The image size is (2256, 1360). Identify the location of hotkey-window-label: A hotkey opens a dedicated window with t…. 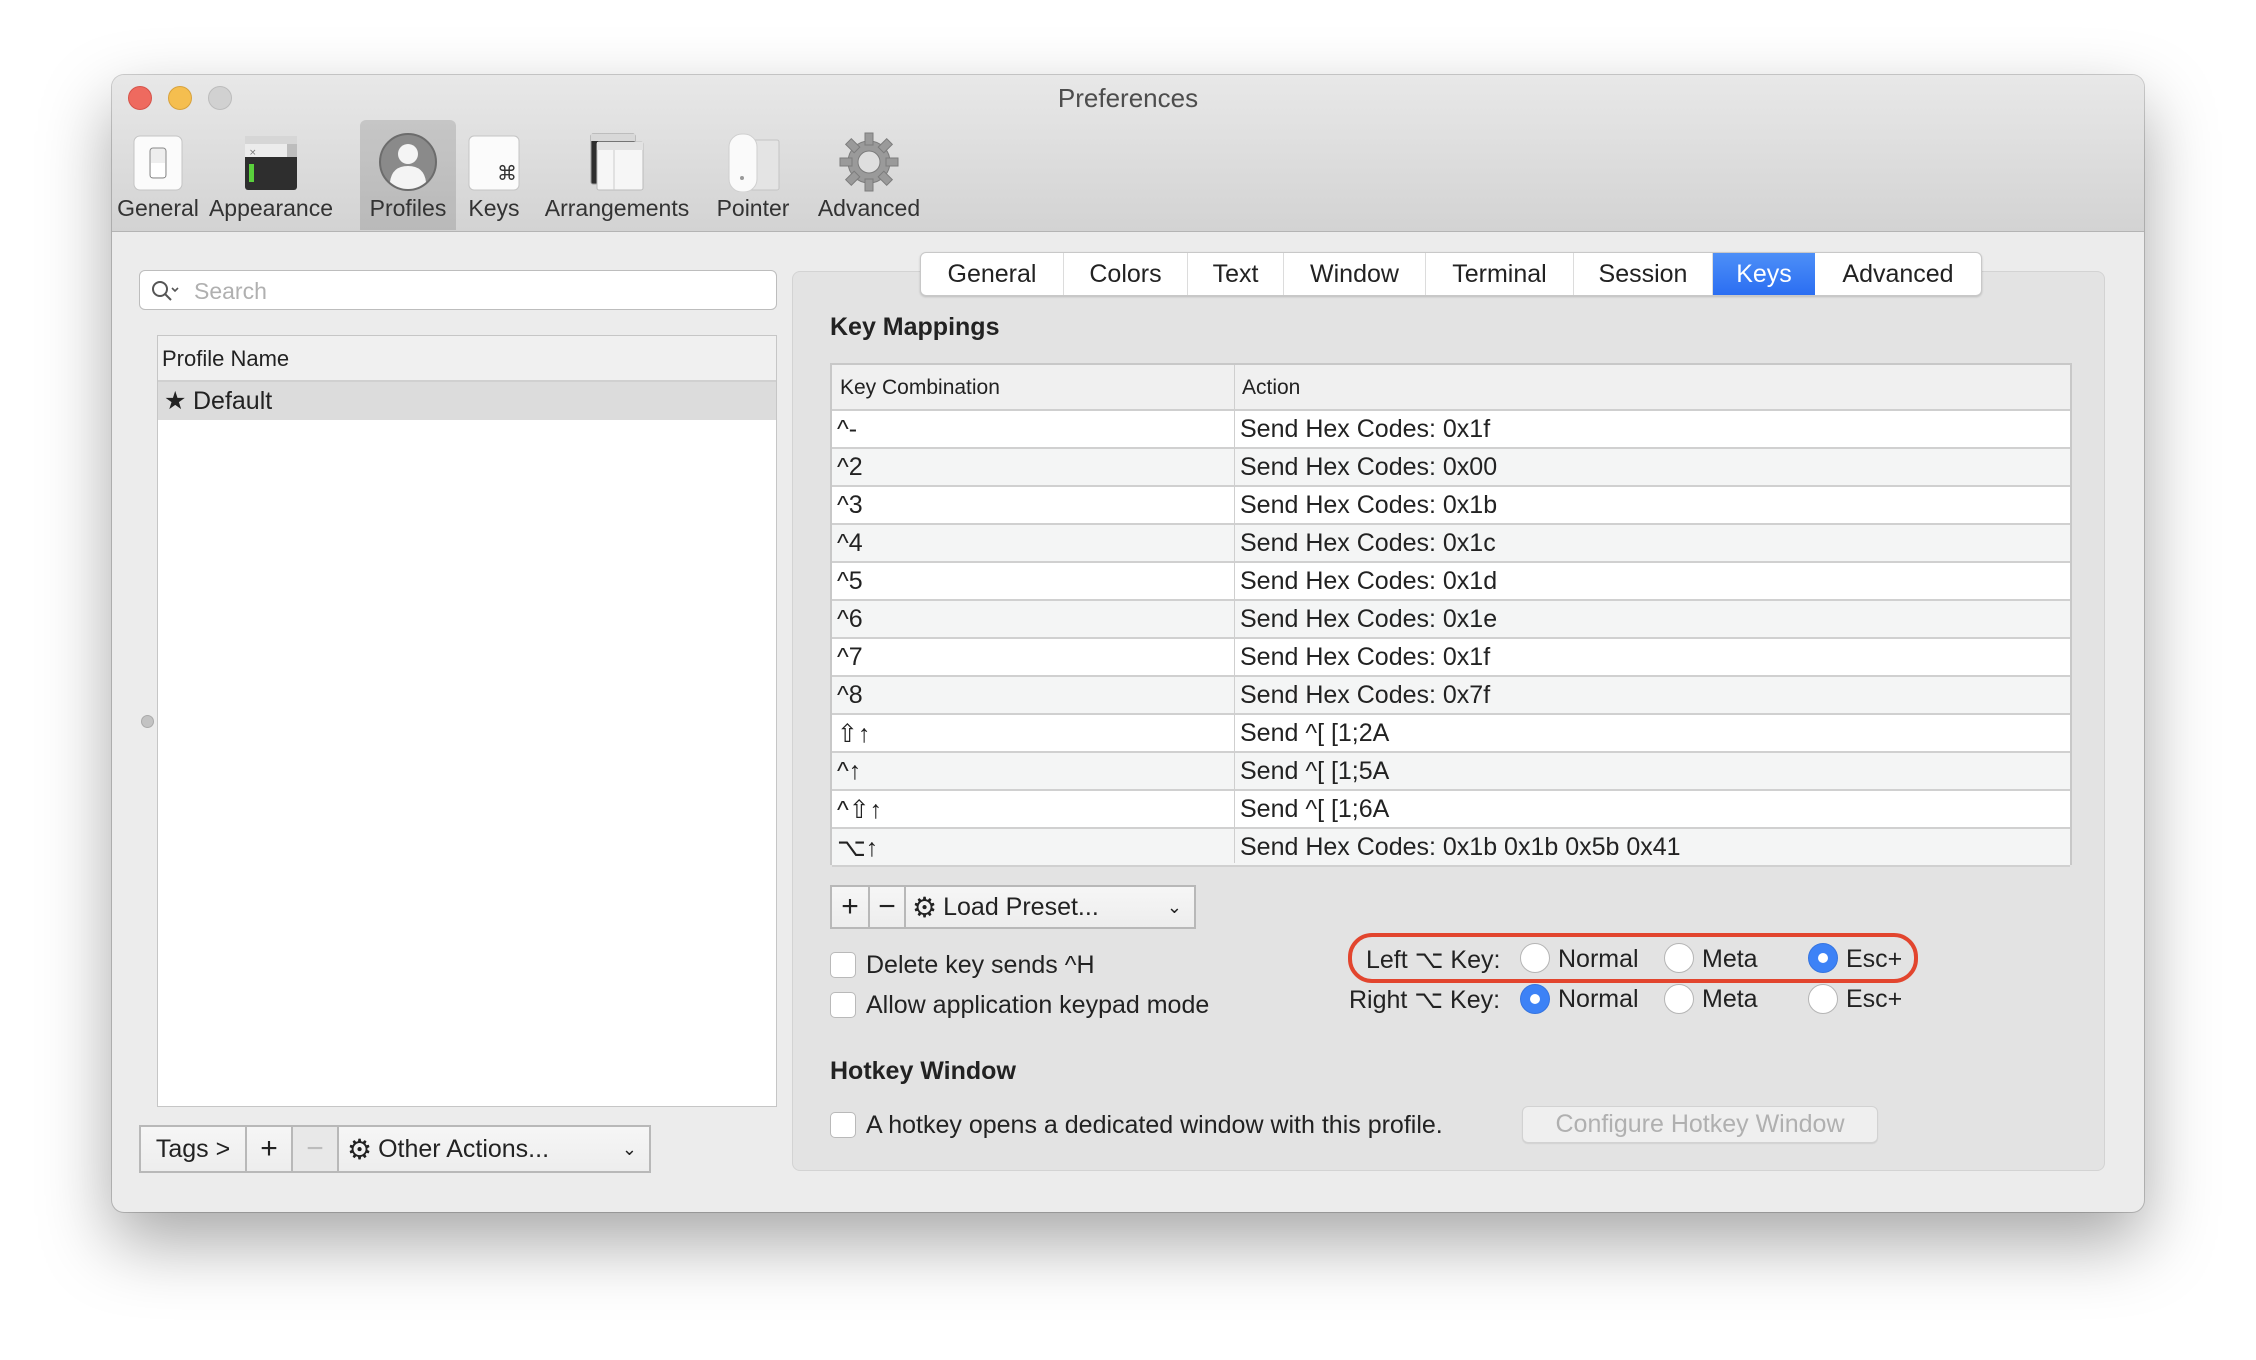
(1154, 1125).